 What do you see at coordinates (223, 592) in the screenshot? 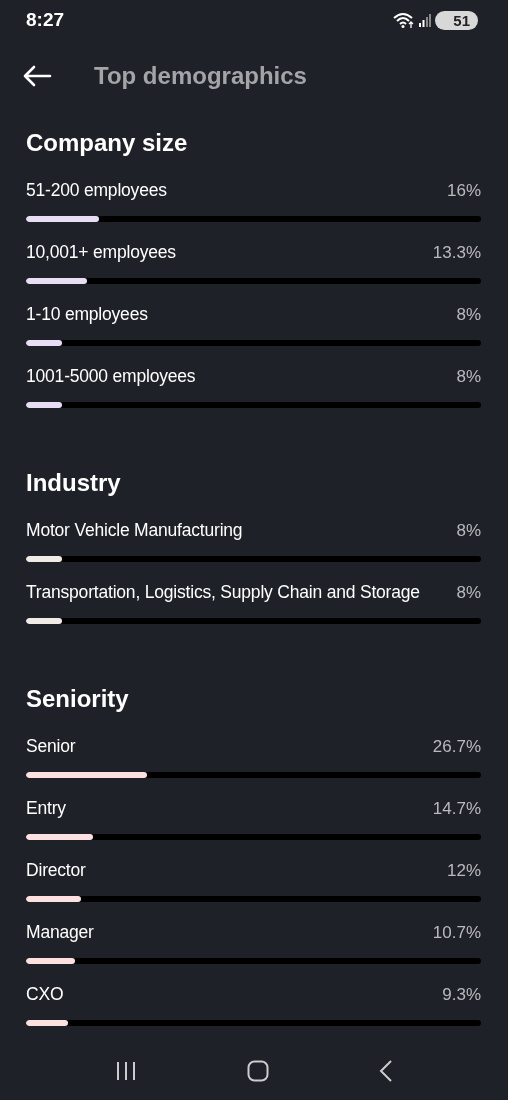
I see `row-label: Transportation, Logistics, Supply Chain and Storage` at bounding box center [223, 592].